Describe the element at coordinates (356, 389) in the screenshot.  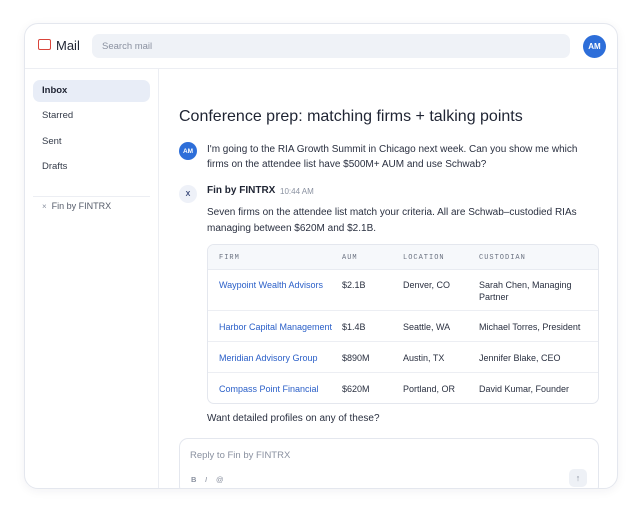
I see `aum-cell: $620M` at that location.